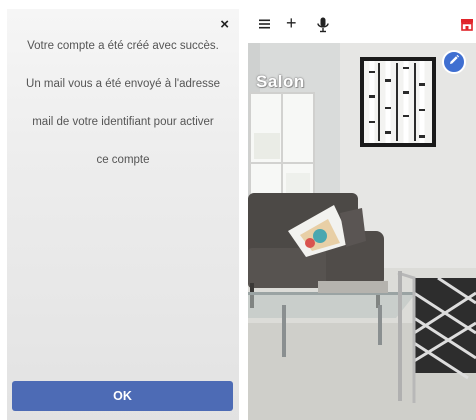  Describe the element at coordinates (123, 122) in the screenshot. I see `message-line: mail de votre identifiant pour activer` at that location.